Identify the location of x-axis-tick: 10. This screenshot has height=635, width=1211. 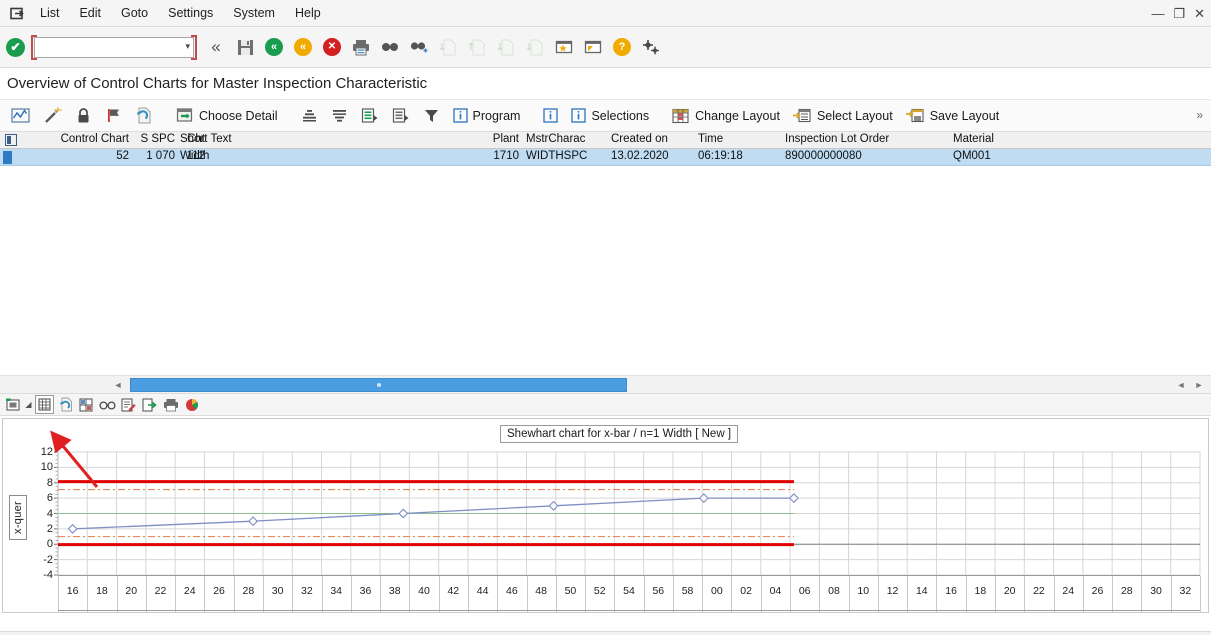
(863, 591).